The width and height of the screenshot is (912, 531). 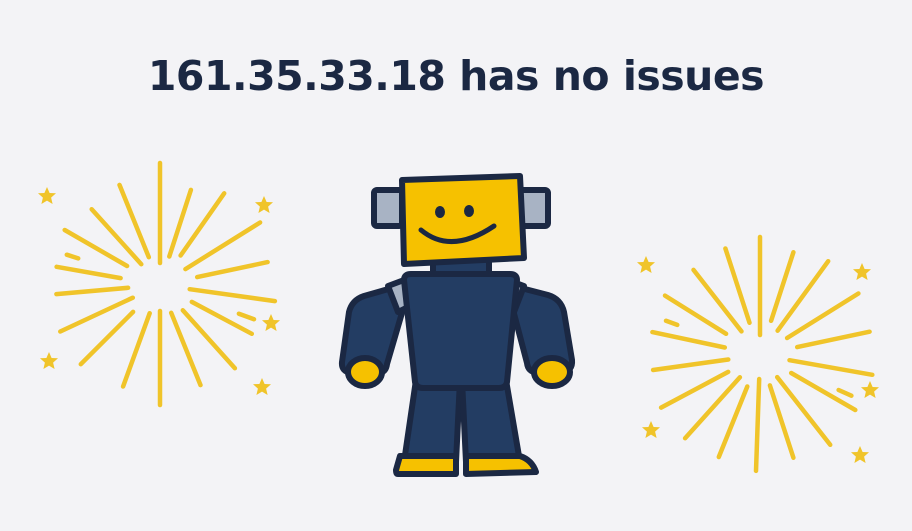 What do you see at coordinates (365, 372) in the screenshot?
I see `robot-left-hand` at bounding box center [365, 372].